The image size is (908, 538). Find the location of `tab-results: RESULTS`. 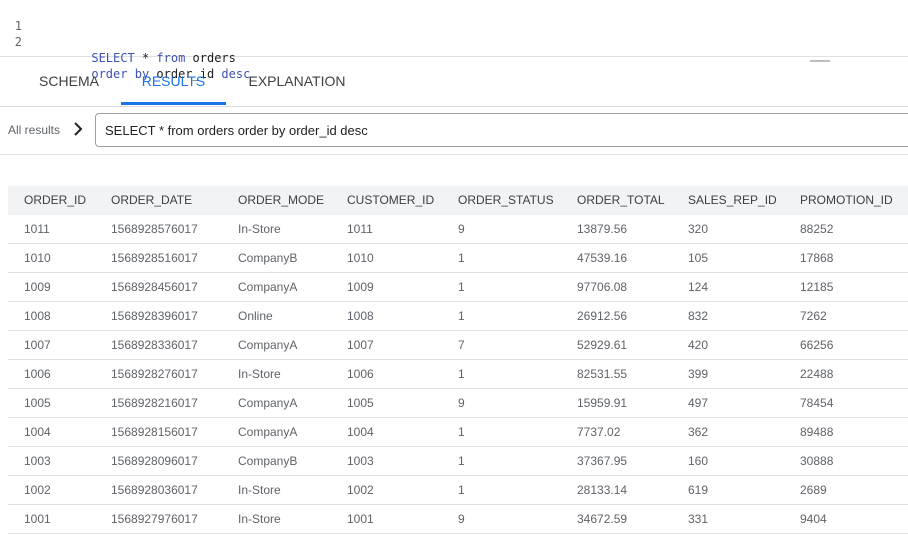

tab-results: RESULTS is located at coordinates (173, 81).